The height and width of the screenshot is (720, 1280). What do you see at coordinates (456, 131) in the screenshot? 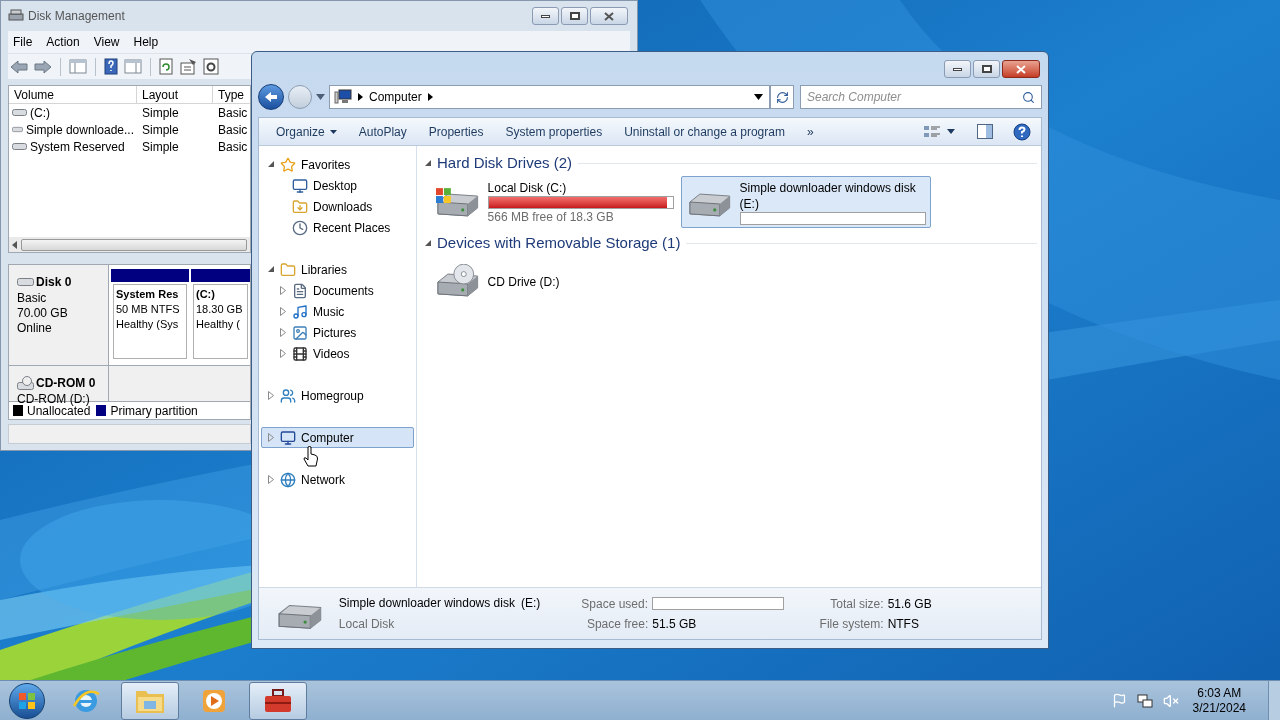
I see `toolbar-button: Properties` at bounding box center [456, 131].